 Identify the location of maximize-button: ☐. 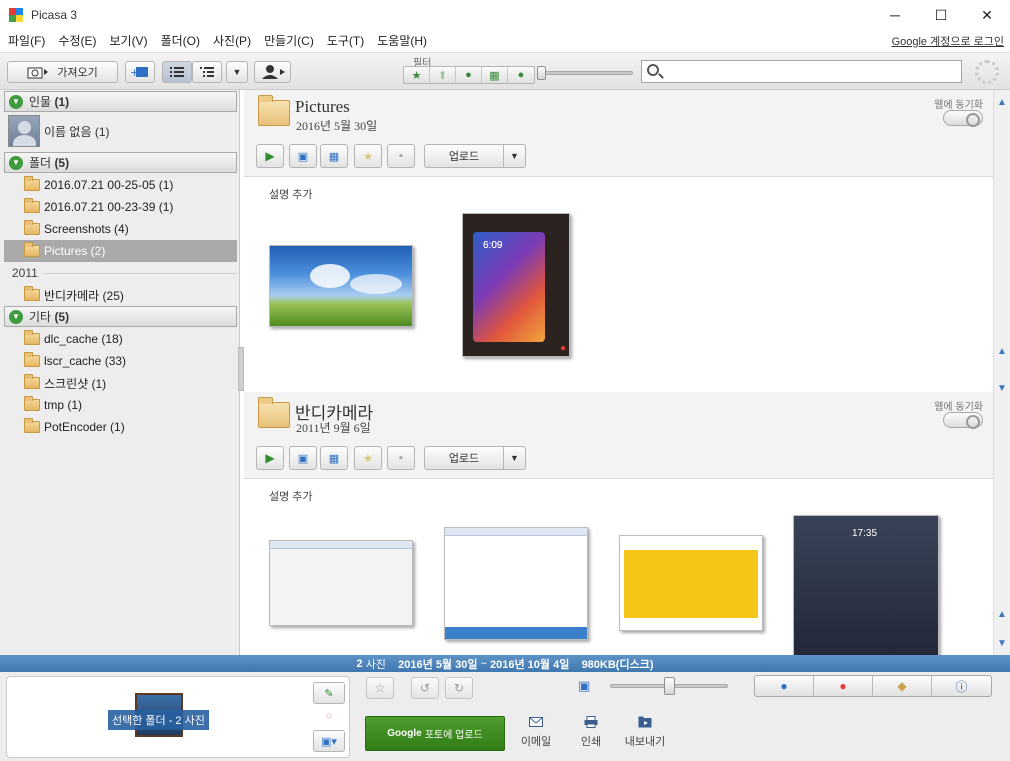
(941, 15).